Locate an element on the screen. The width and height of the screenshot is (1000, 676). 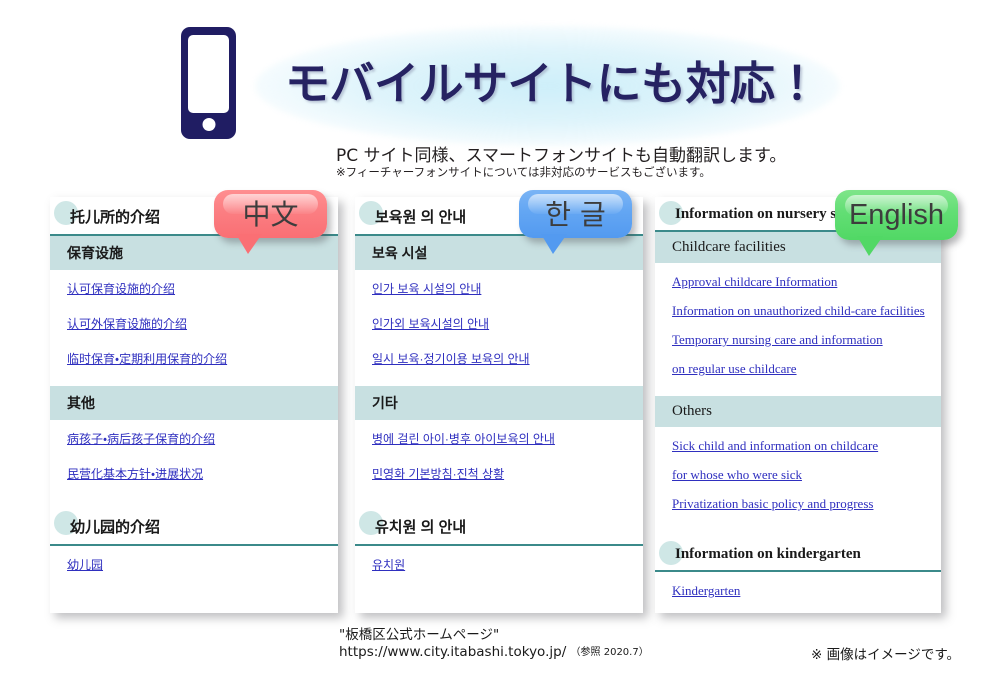
list-item: for whose who were sick is located at coordinates (806, 475).